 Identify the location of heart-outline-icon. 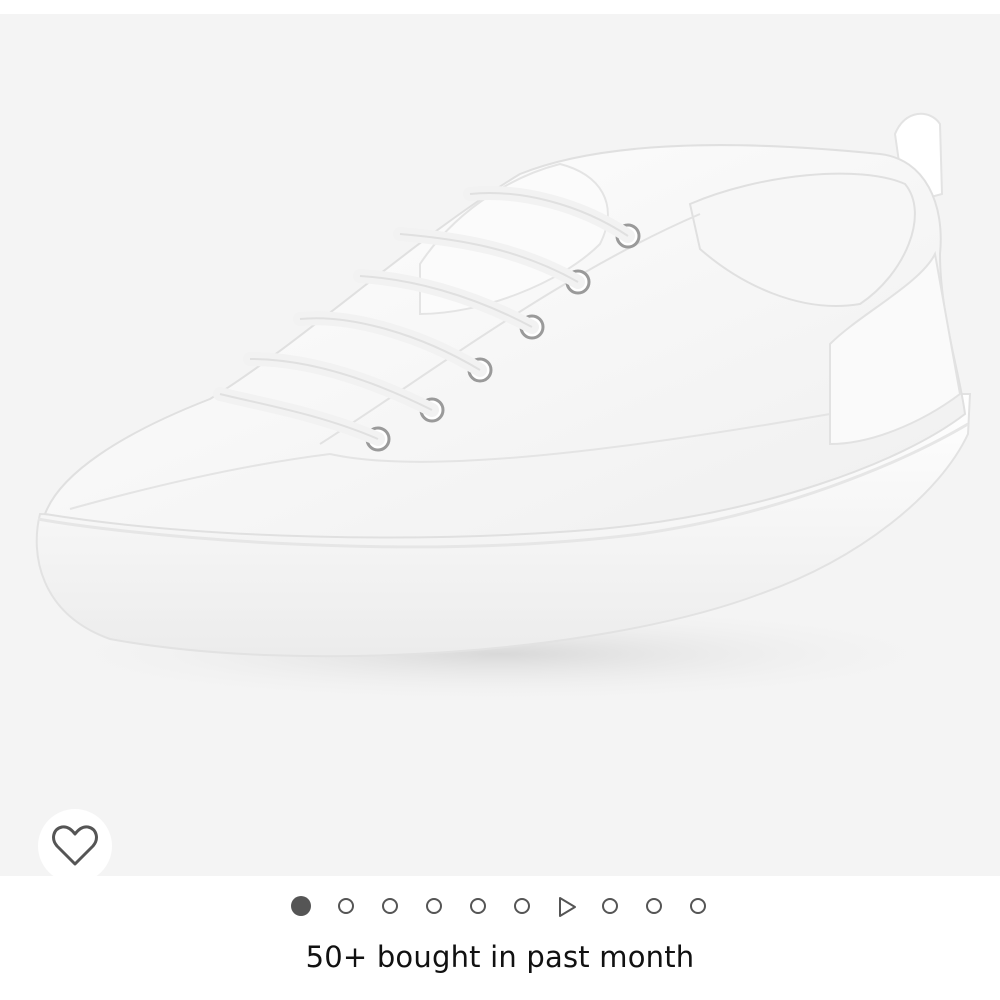
(75, 845).